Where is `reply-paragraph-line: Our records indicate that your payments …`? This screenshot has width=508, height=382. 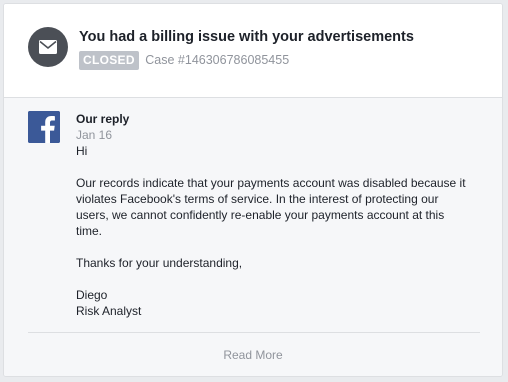 reply-paragraph-line: Our records indicate that your payments … is located at coordinates (271, 183).